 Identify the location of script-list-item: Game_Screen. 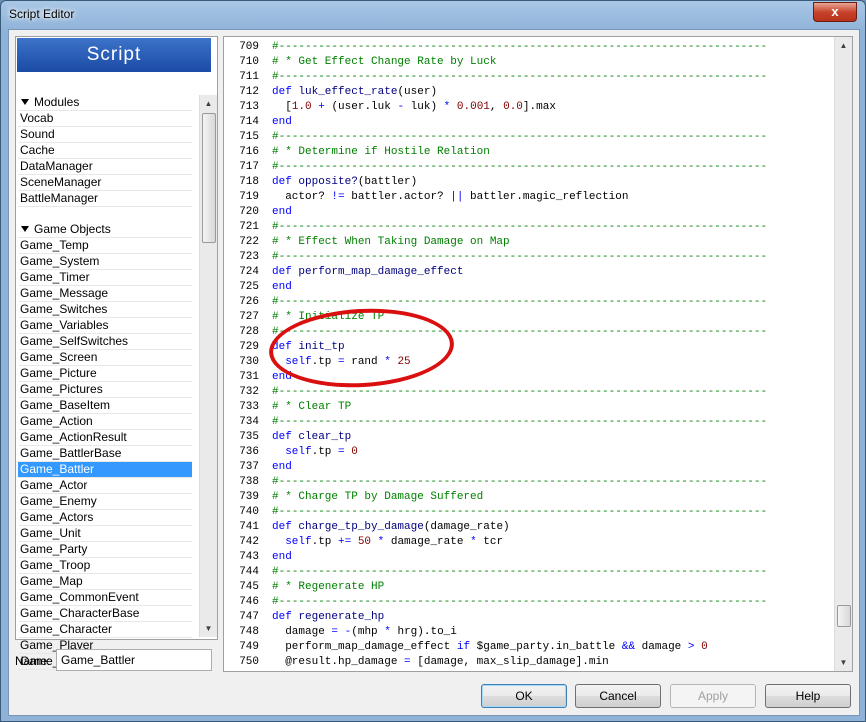
(105, 358).